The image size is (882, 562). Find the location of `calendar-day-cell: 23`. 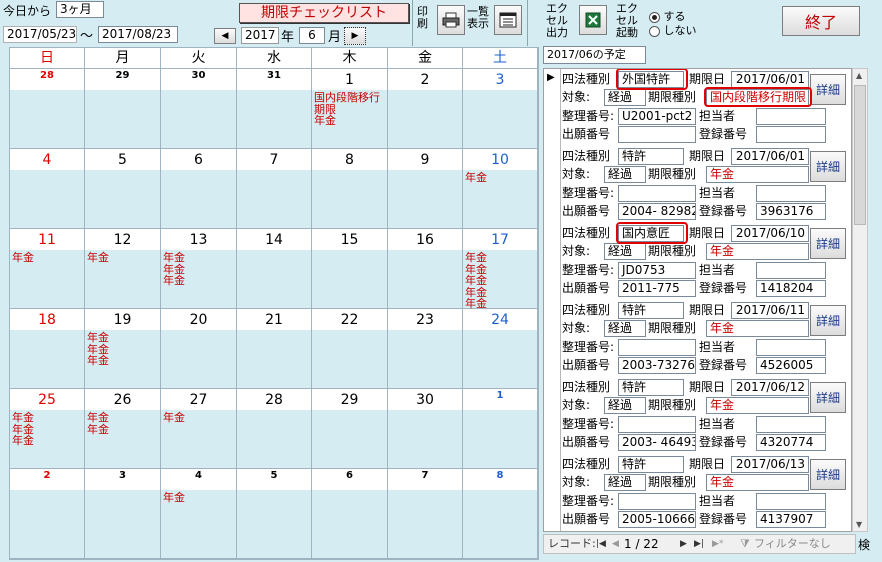

calendar-day-cell: 23 is located at coordinates (425, 349).